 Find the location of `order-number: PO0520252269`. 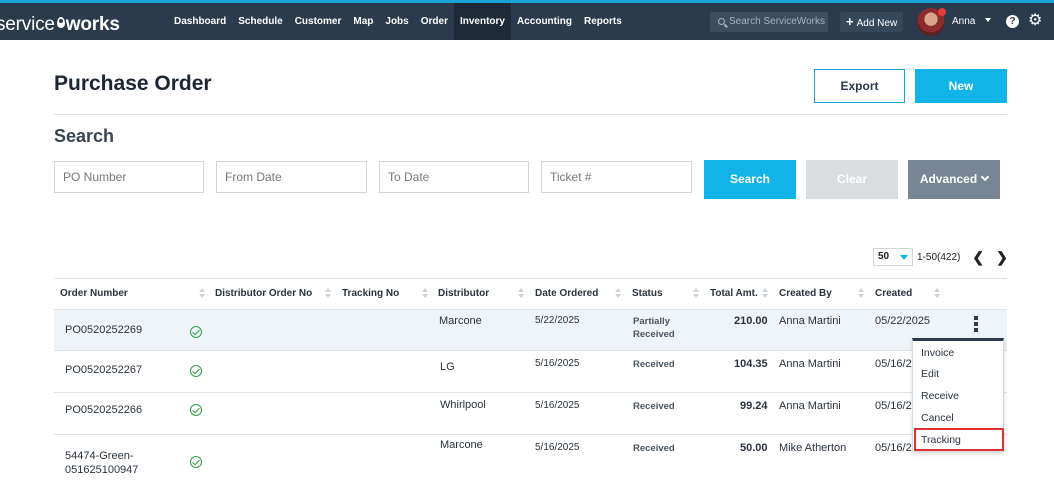

order-number: PO0520252269 is located at coordinates (103, 330).